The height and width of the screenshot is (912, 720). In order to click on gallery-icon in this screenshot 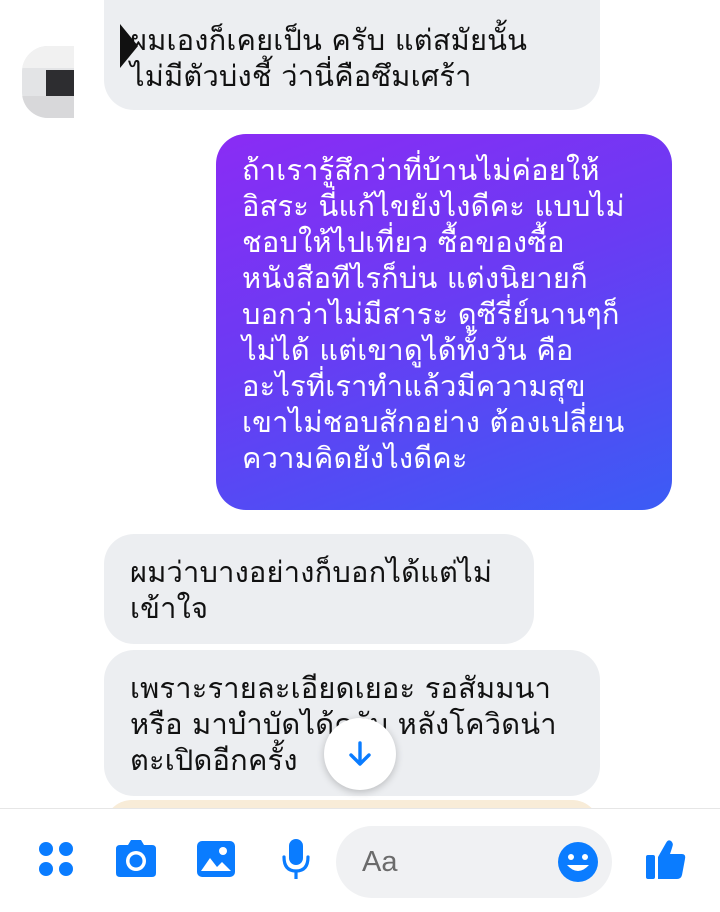, I will do `click(216, 859)`.